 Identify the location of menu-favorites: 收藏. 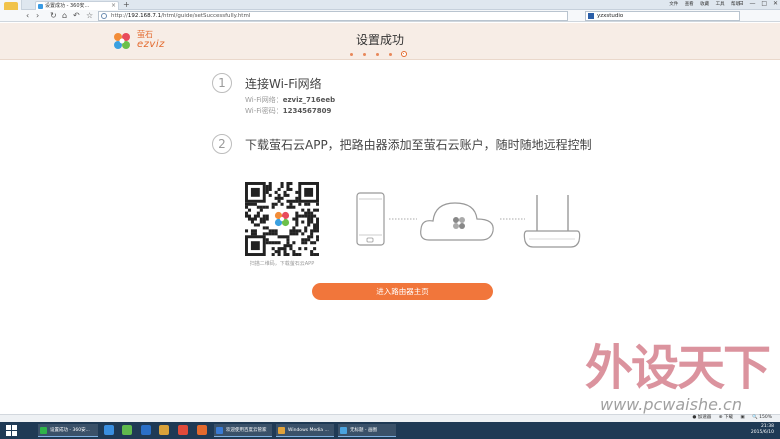
(704, 4).